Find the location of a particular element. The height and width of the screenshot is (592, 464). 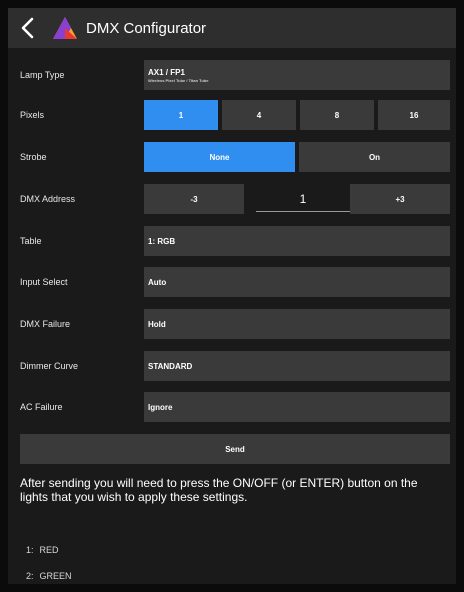

dimmer-curve-label: Dimmer Curve is located at coordinates (49, 366).